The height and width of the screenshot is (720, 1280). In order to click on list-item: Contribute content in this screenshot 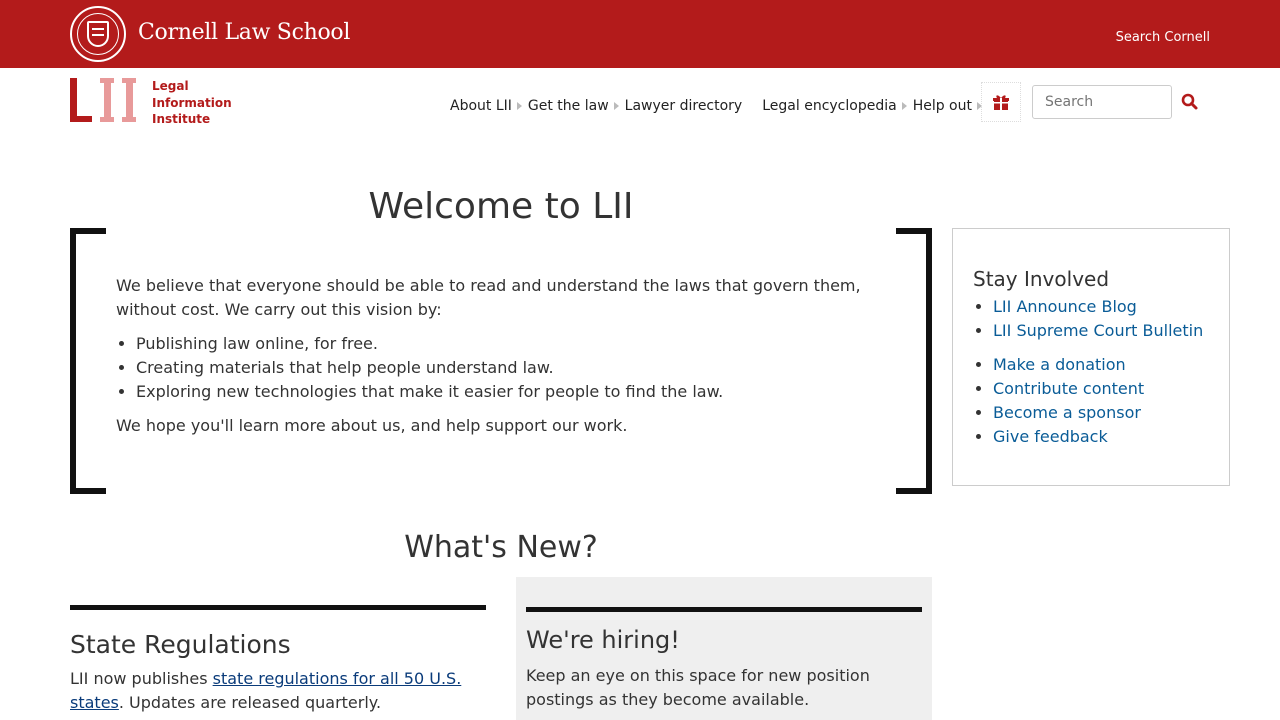, I will do `click(1101, 389)`.